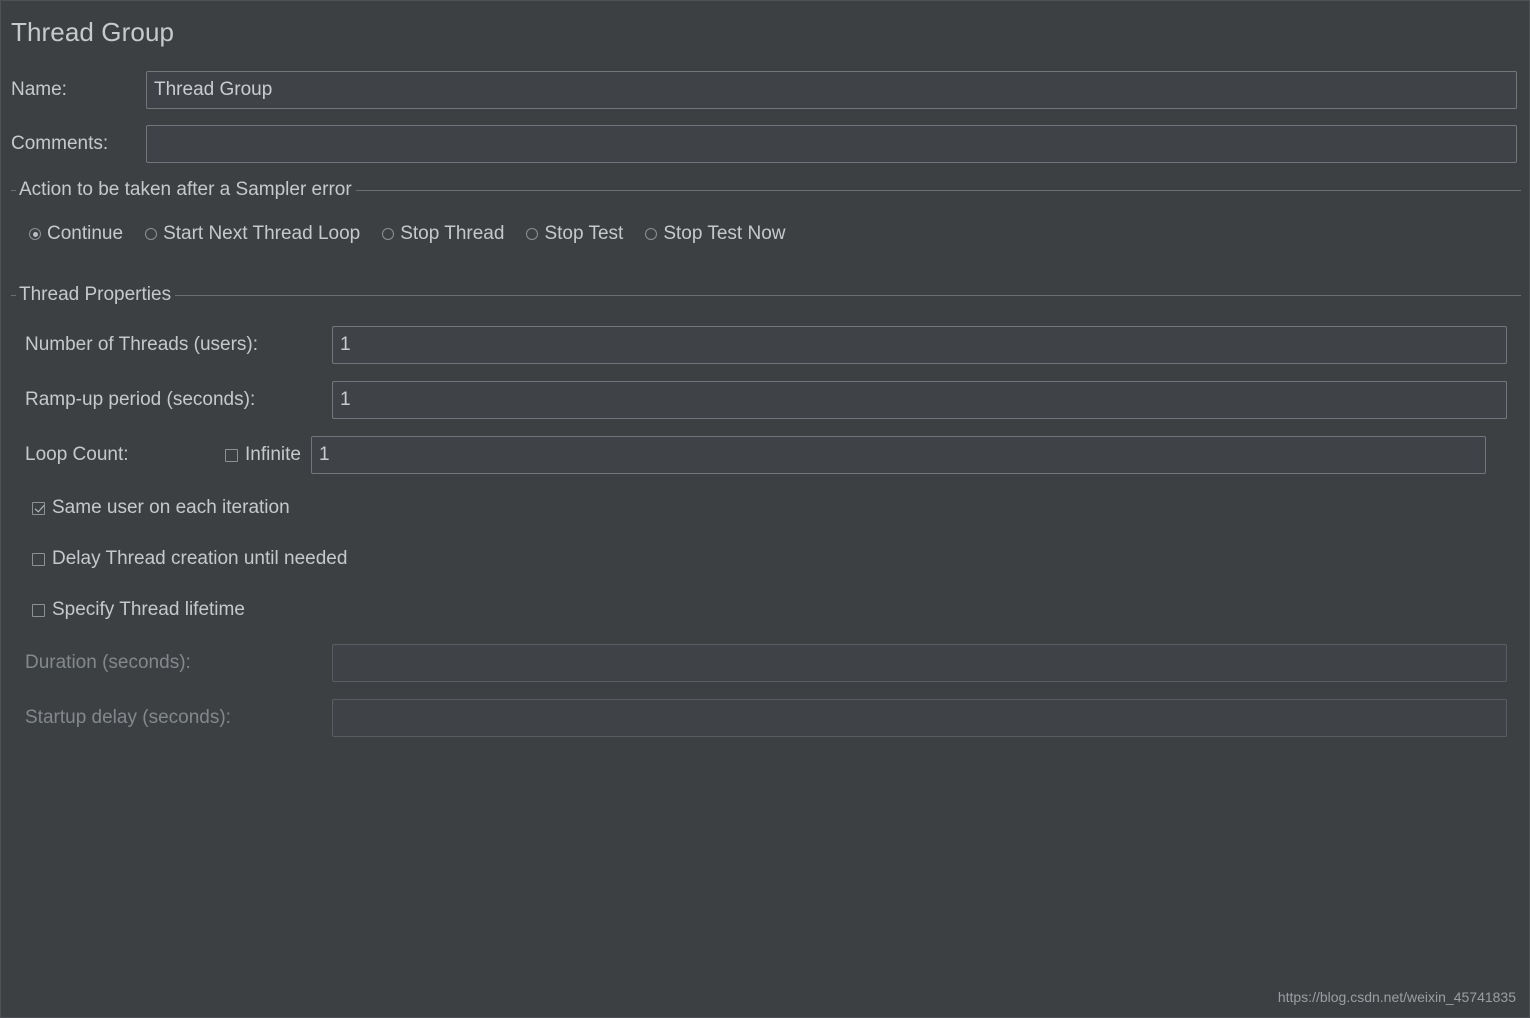  Describe the element at coordinates (1396, 997) in the screenshot. I see `watermark: https://blog.csdn.net/weixin_45741835` at that location.